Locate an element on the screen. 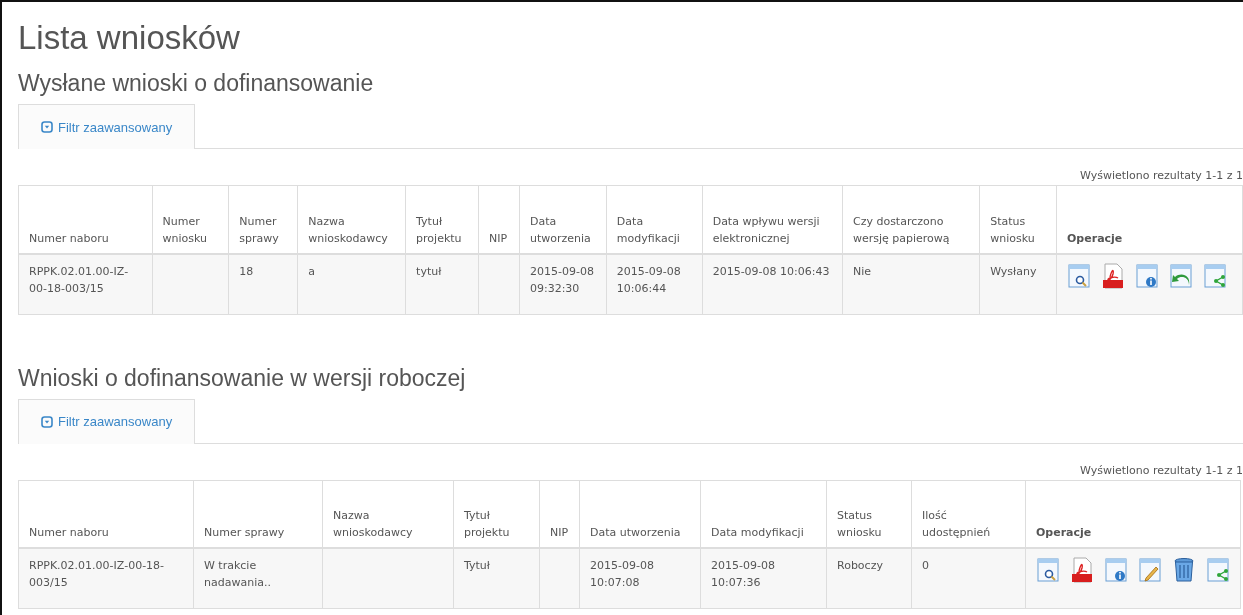 The height and width of the screenshot is (615, 1243). table-cell: 2015-09-08 10:06:44 is located at coordinates (648, 279).